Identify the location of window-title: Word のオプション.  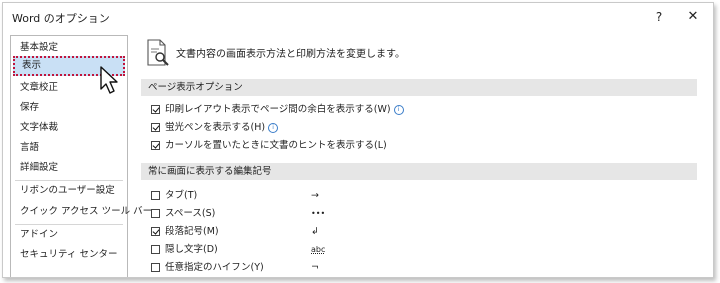
(61, 18).